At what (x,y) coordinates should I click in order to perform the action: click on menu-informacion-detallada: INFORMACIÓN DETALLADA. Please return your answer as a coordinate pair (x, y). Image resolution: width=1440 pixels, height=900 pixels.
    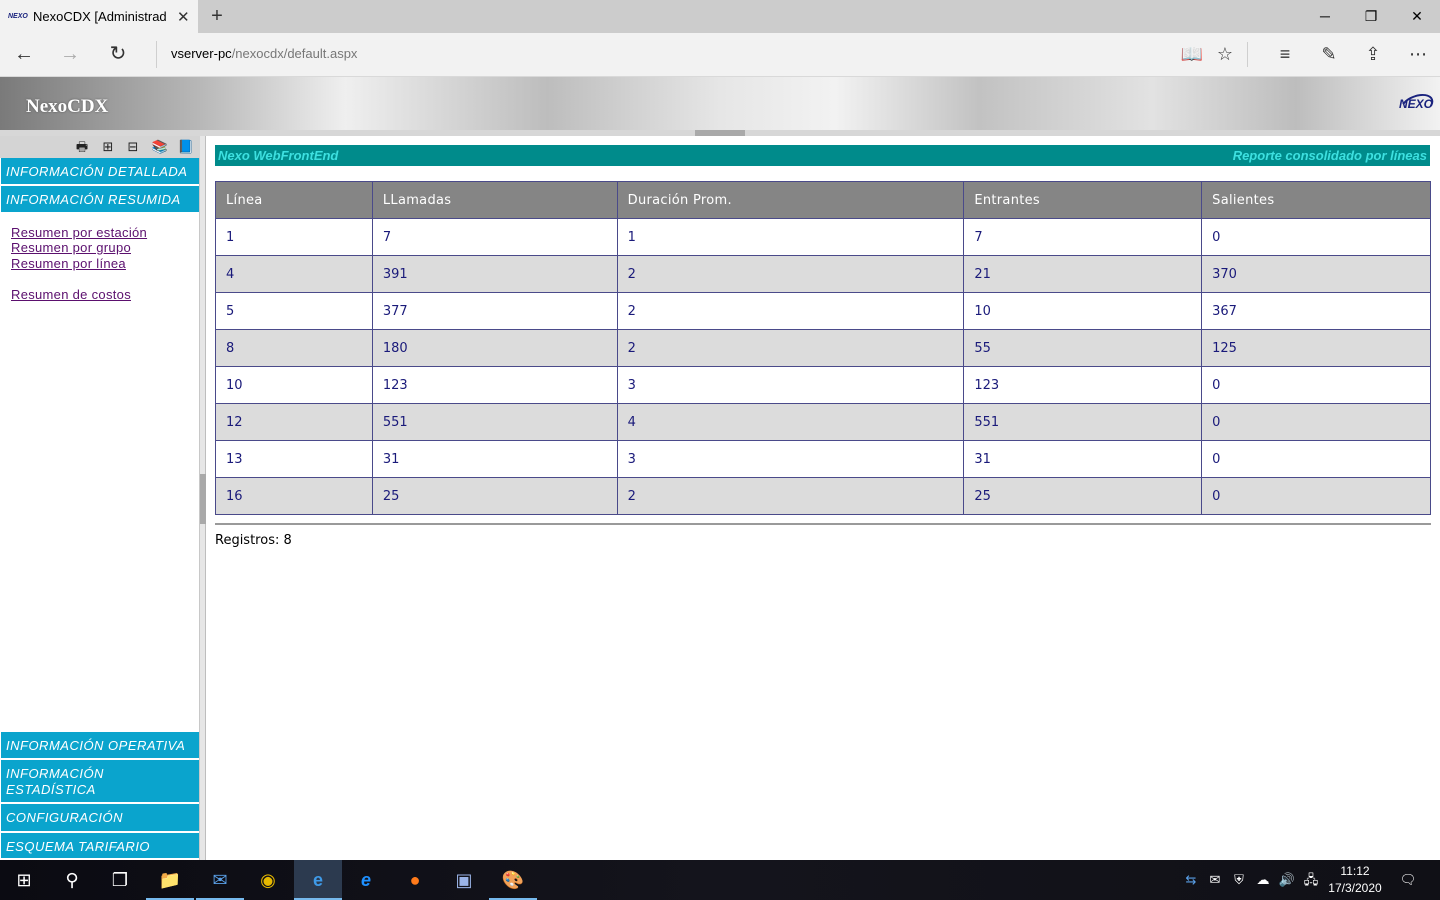
    Looking at the image, I should click on (100, 172).